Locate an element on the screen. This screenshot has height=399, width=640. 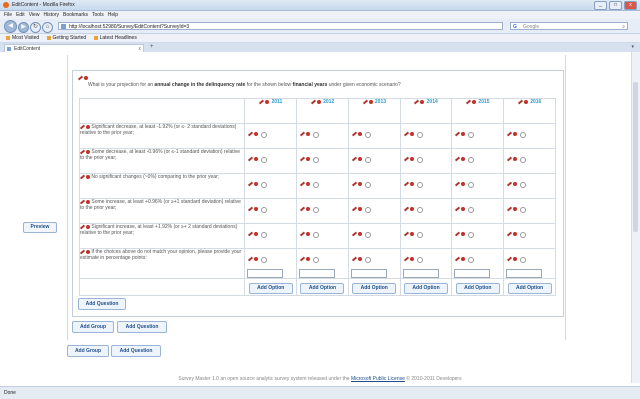
edit-question-icon is located at coordinates (80, 78).